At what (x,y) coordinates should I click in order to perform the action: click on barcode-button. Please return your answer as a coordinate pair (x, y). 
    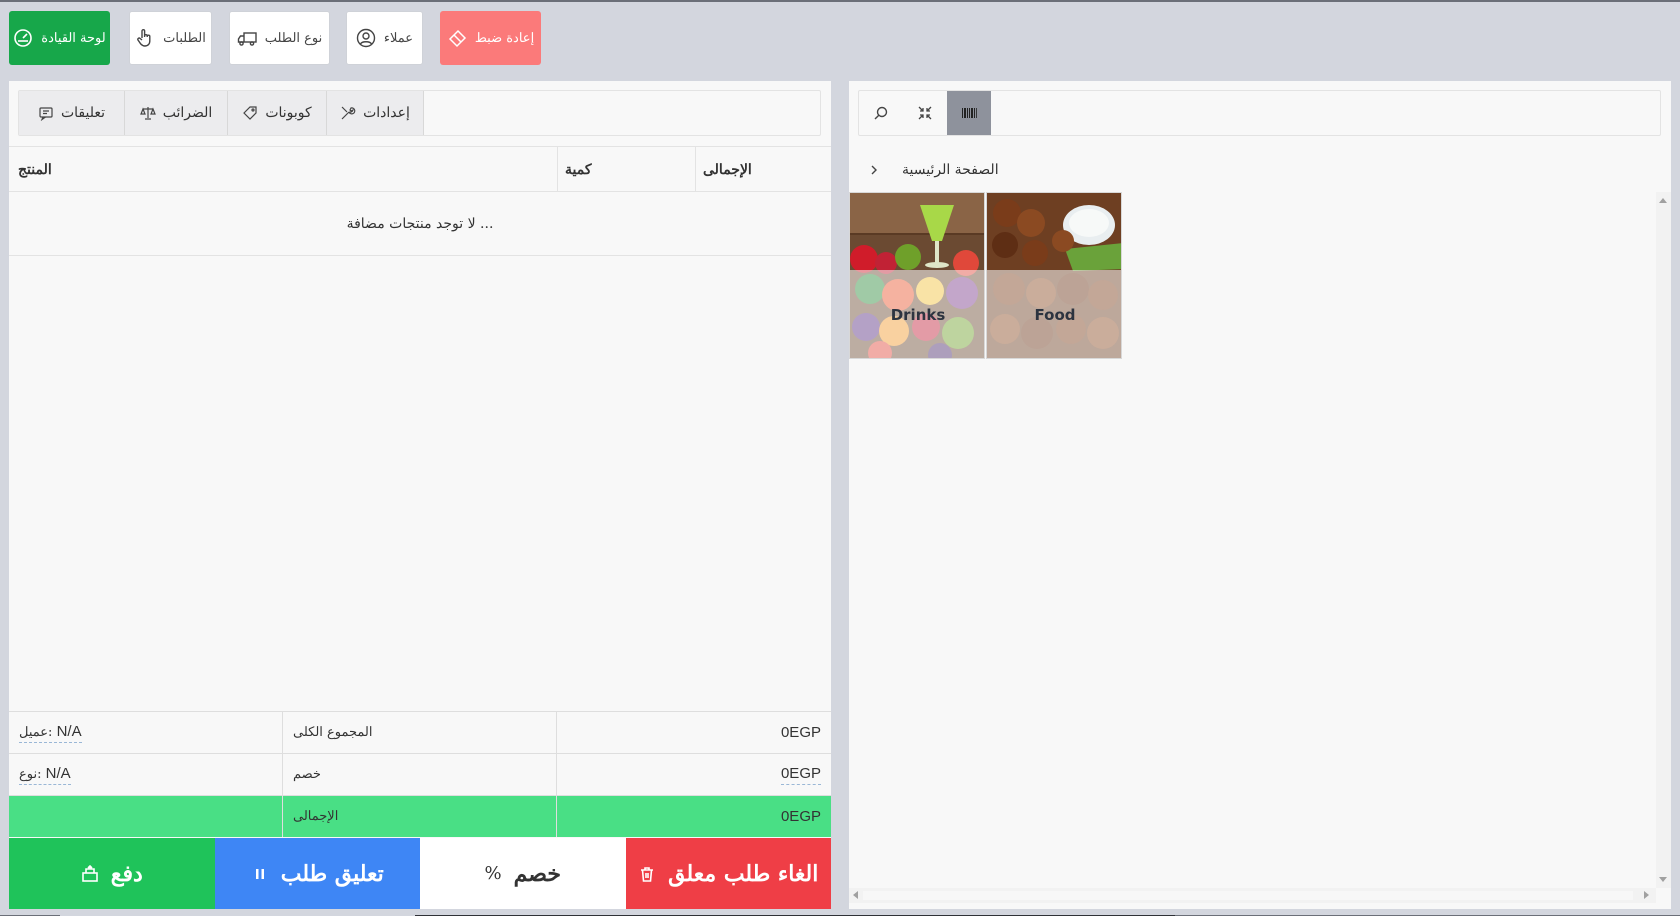
    Looking at the image, I should click on (969, 113).